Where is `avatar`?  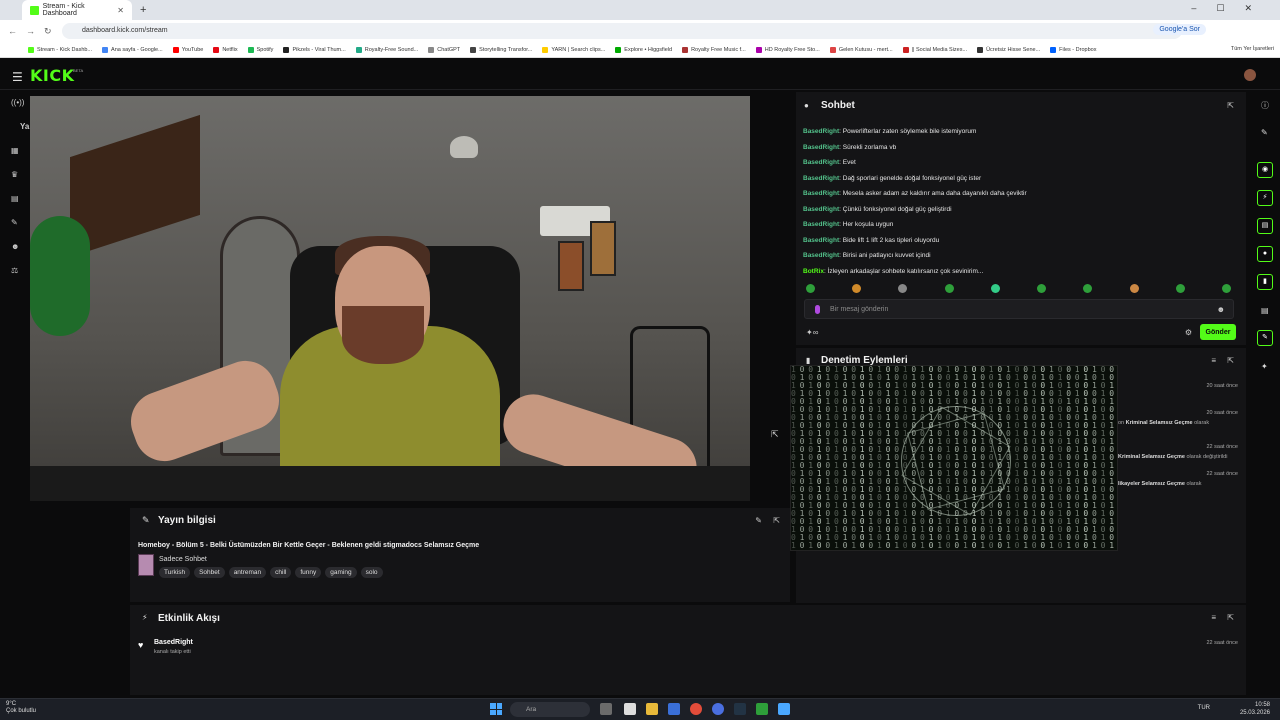
avatar is located at coordinates (1250, 75).